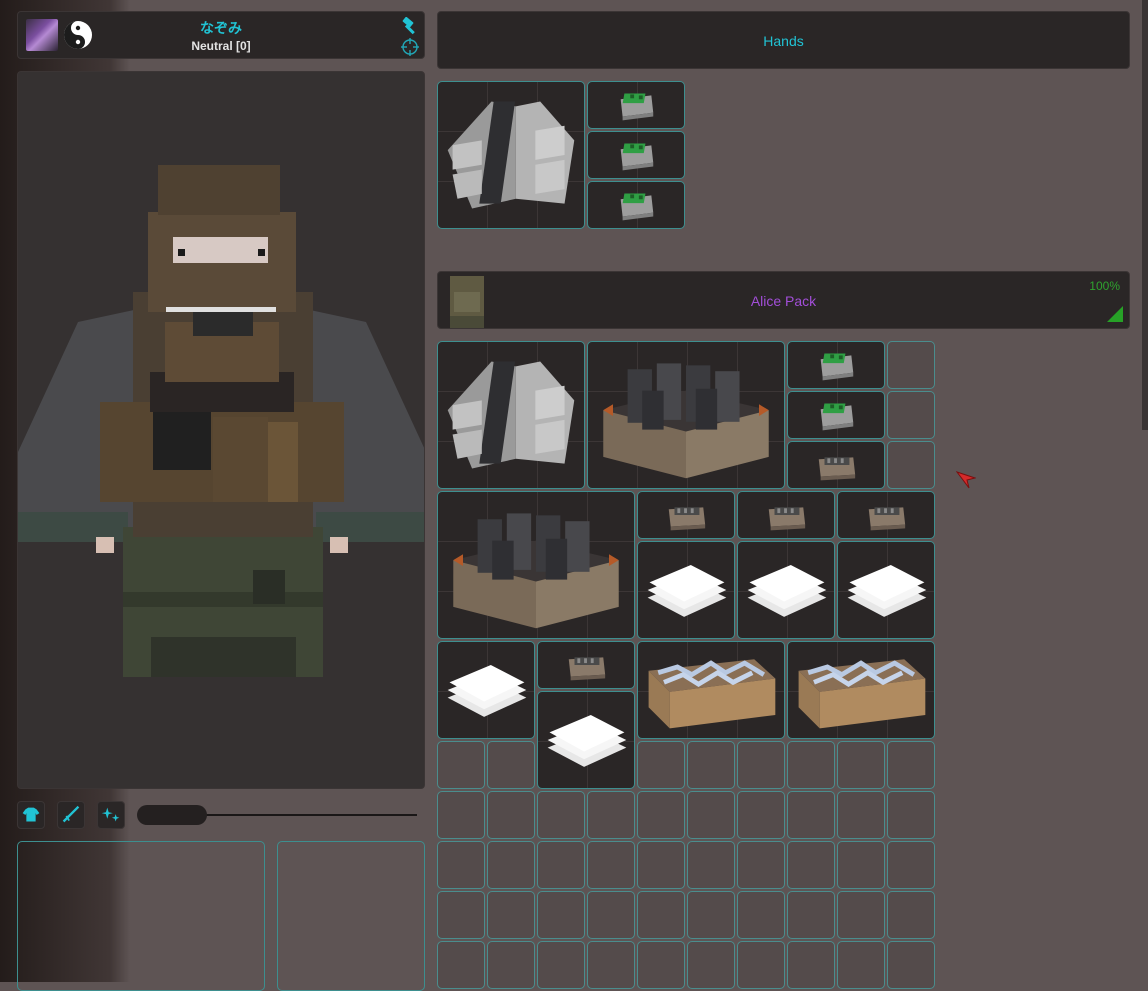  I want to click on cursor-icon, so click(966, 480).